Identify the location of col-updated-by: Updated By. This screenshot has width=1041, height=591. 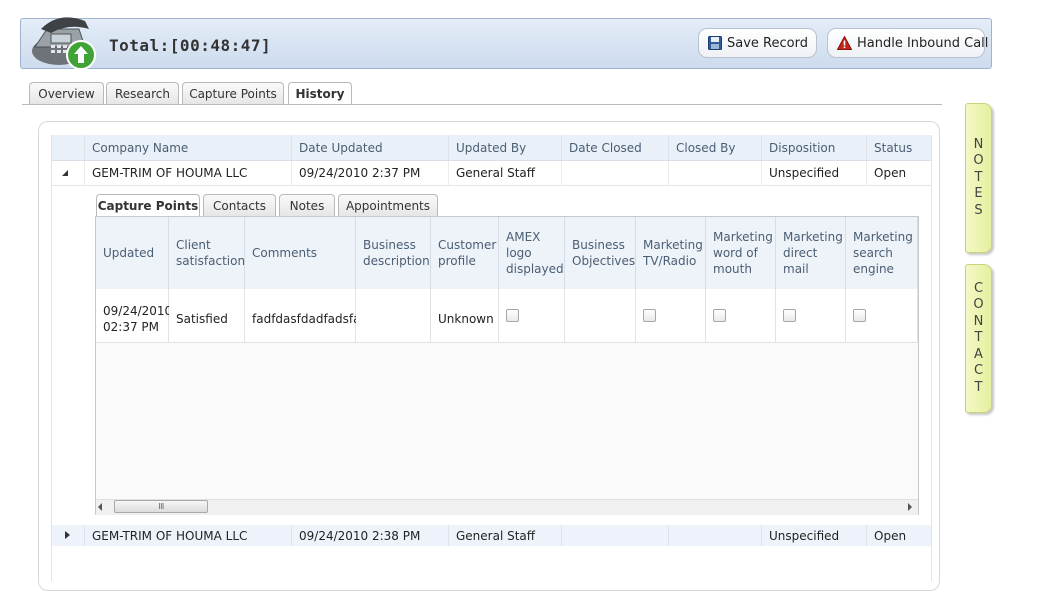
(505, 147).